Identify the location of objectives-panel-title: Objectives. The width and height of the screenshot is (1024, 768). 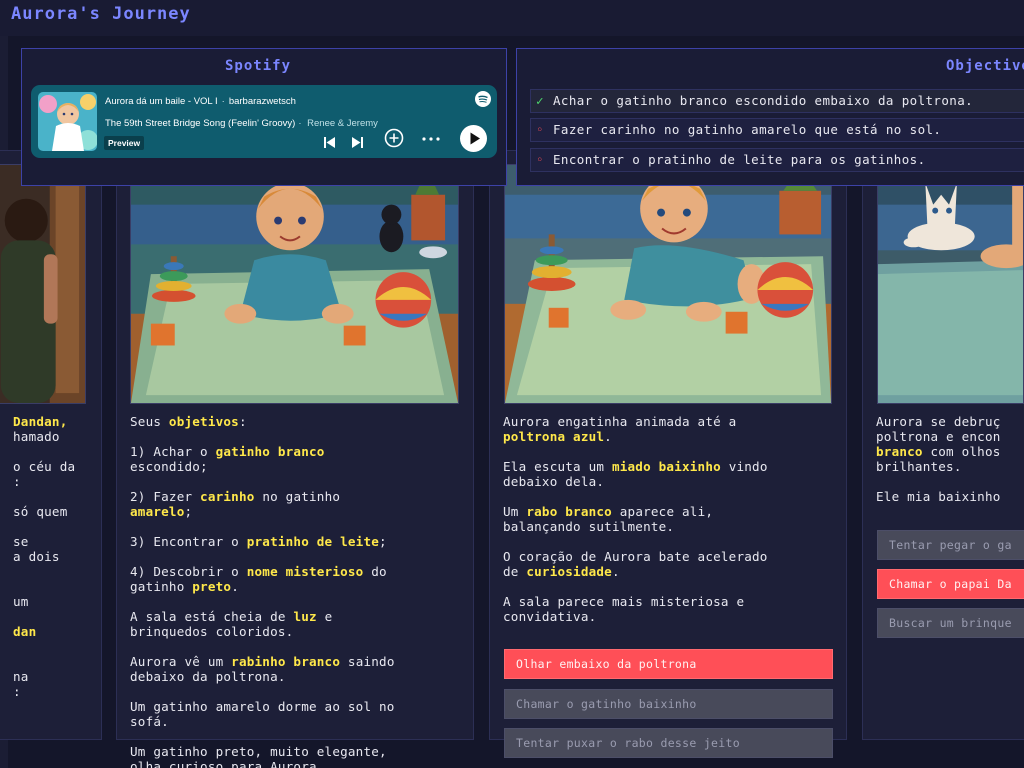
(985, 66).